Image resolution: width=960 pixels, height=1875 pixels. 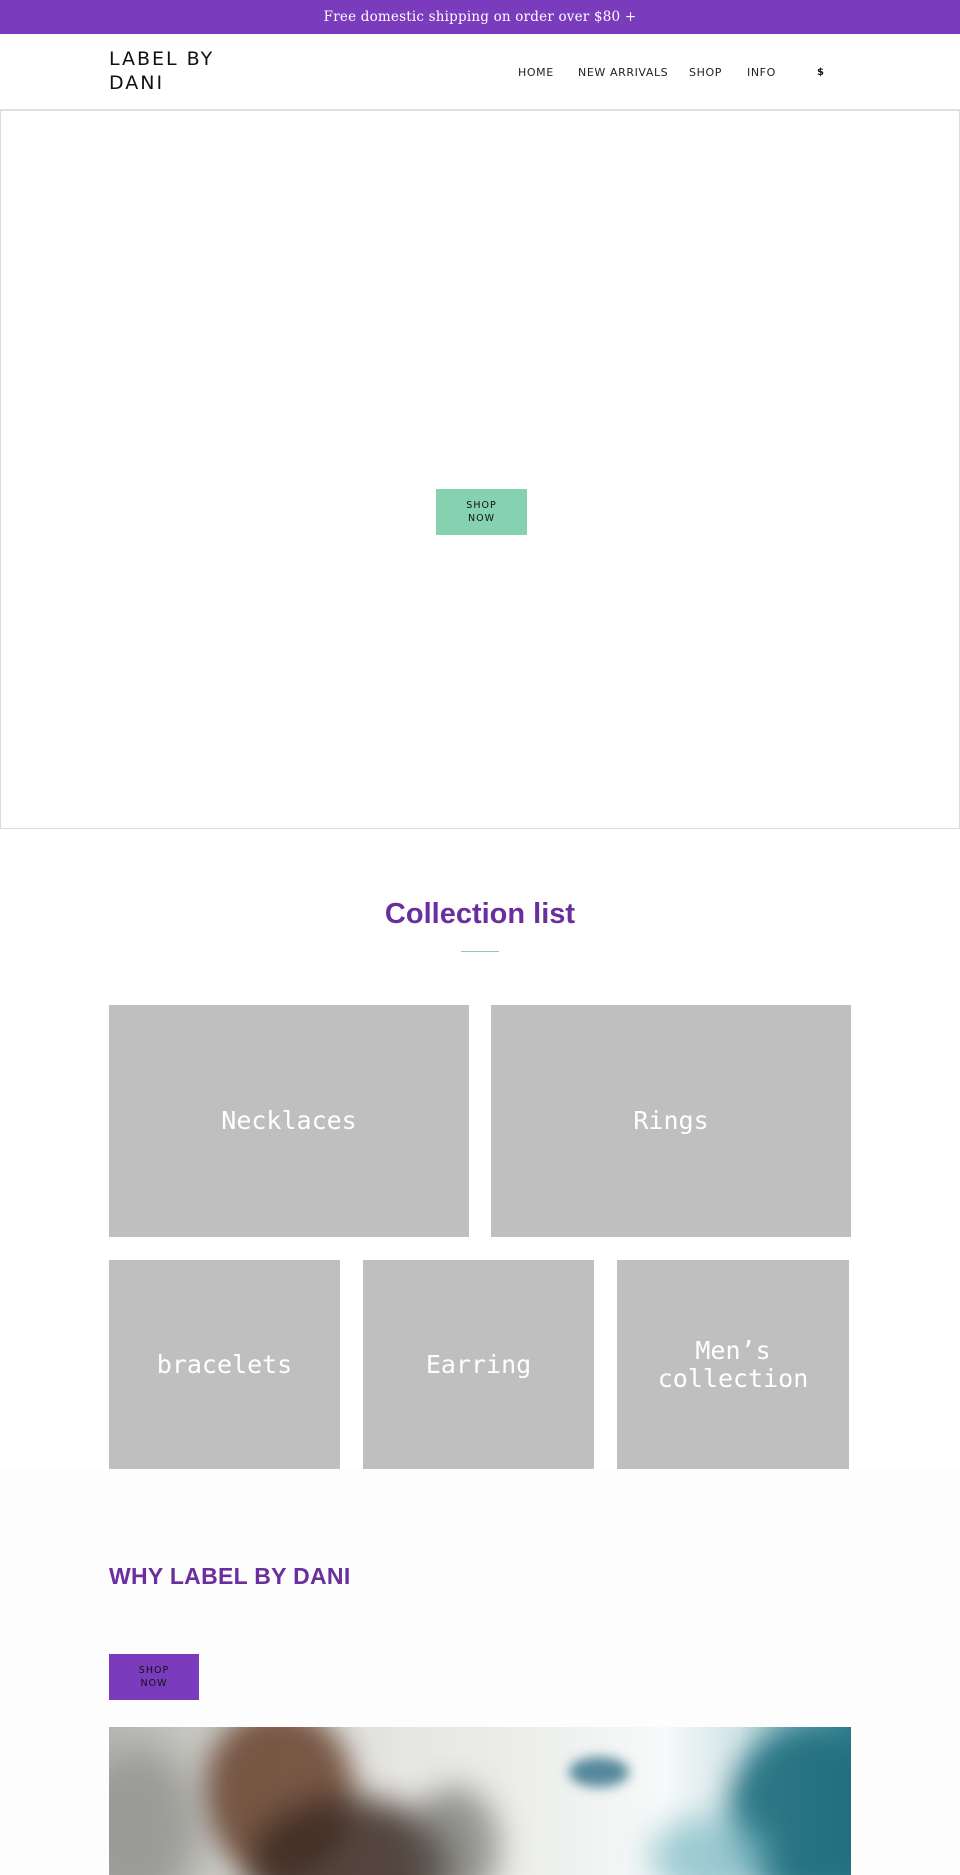 I want to click on collection-tile-mens-collection: Men’s collection, so click(x=733, y=1364).